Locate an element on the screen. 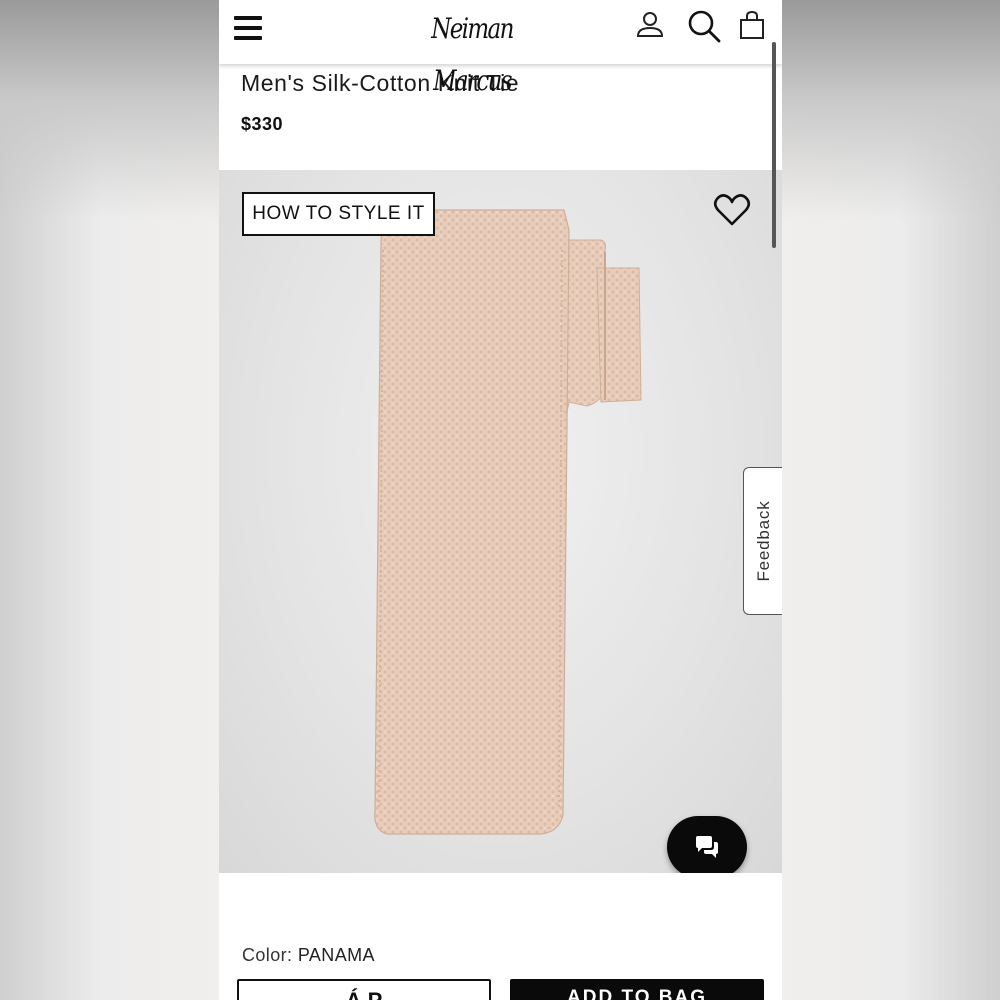 This screenshot has width=1000, height=1000. apple-pay-button: Á P is located at coordinates (364, 989).